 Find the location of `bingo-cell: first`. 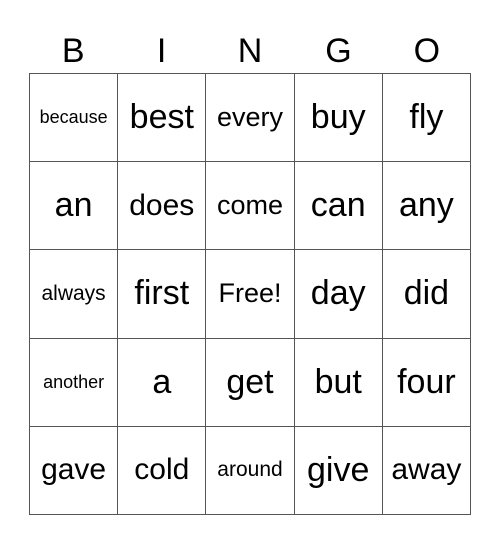

bingo-cell: first is located at coordinates (162, 294).